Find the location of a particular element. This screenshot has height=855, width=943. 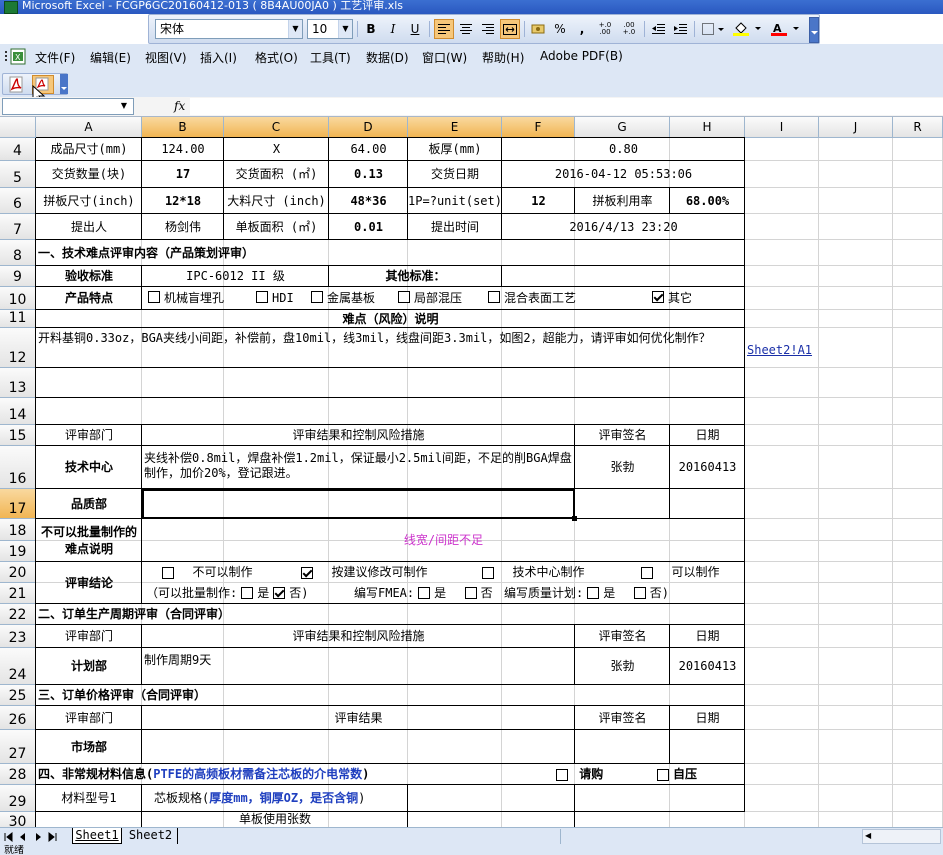

cell-B23: 评审结果和控制风险措施 is located at coordinates (358, 636).